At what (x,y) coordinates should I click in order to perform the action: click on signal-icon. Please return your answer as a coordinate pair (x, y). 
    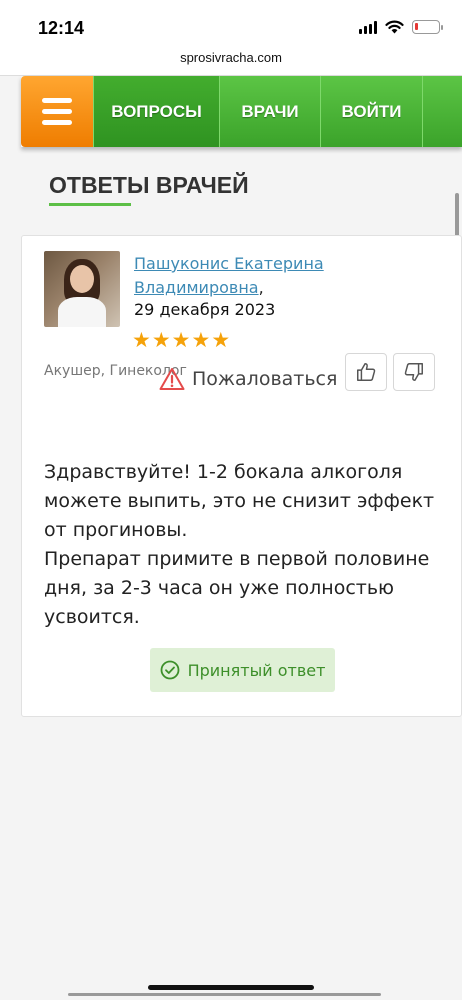
    Looking at the image, I should click on (368, 27).